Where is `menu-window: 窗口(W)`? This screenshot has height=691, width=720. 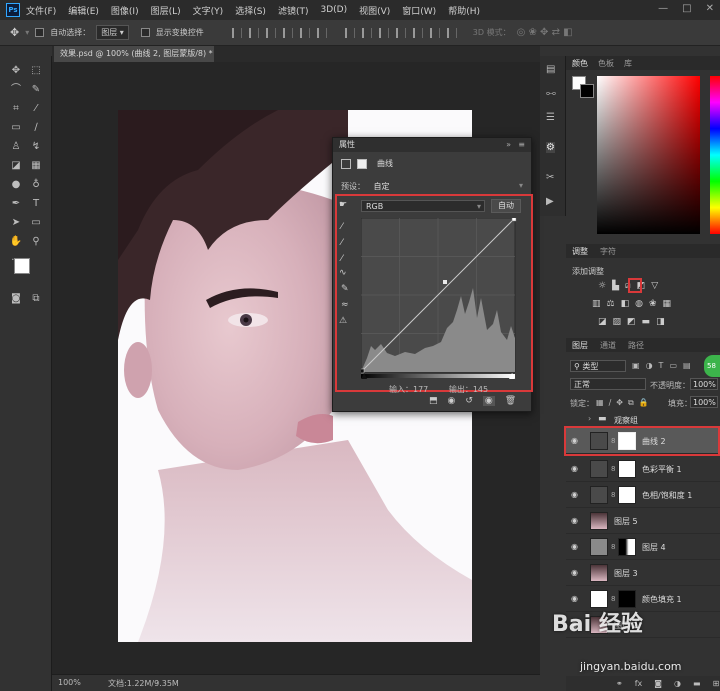
menu-window: 窗口(W) is located at coordinates (419, 10).